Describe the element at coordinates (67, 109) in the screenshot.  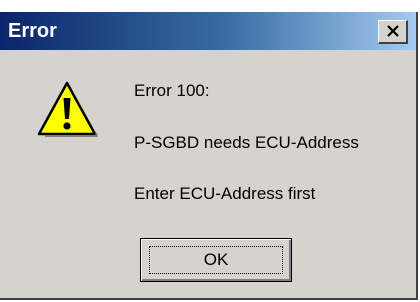
I see `warning-icon` at that location.